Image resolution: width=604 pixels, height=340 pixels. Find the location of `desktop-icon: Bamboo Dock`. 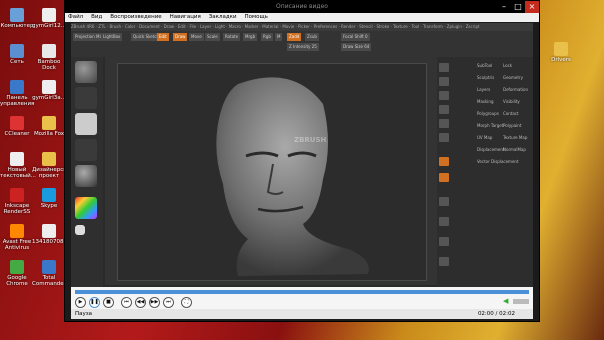

desktop-icon: Bamboo Dock is located at coordinates (49, 57).